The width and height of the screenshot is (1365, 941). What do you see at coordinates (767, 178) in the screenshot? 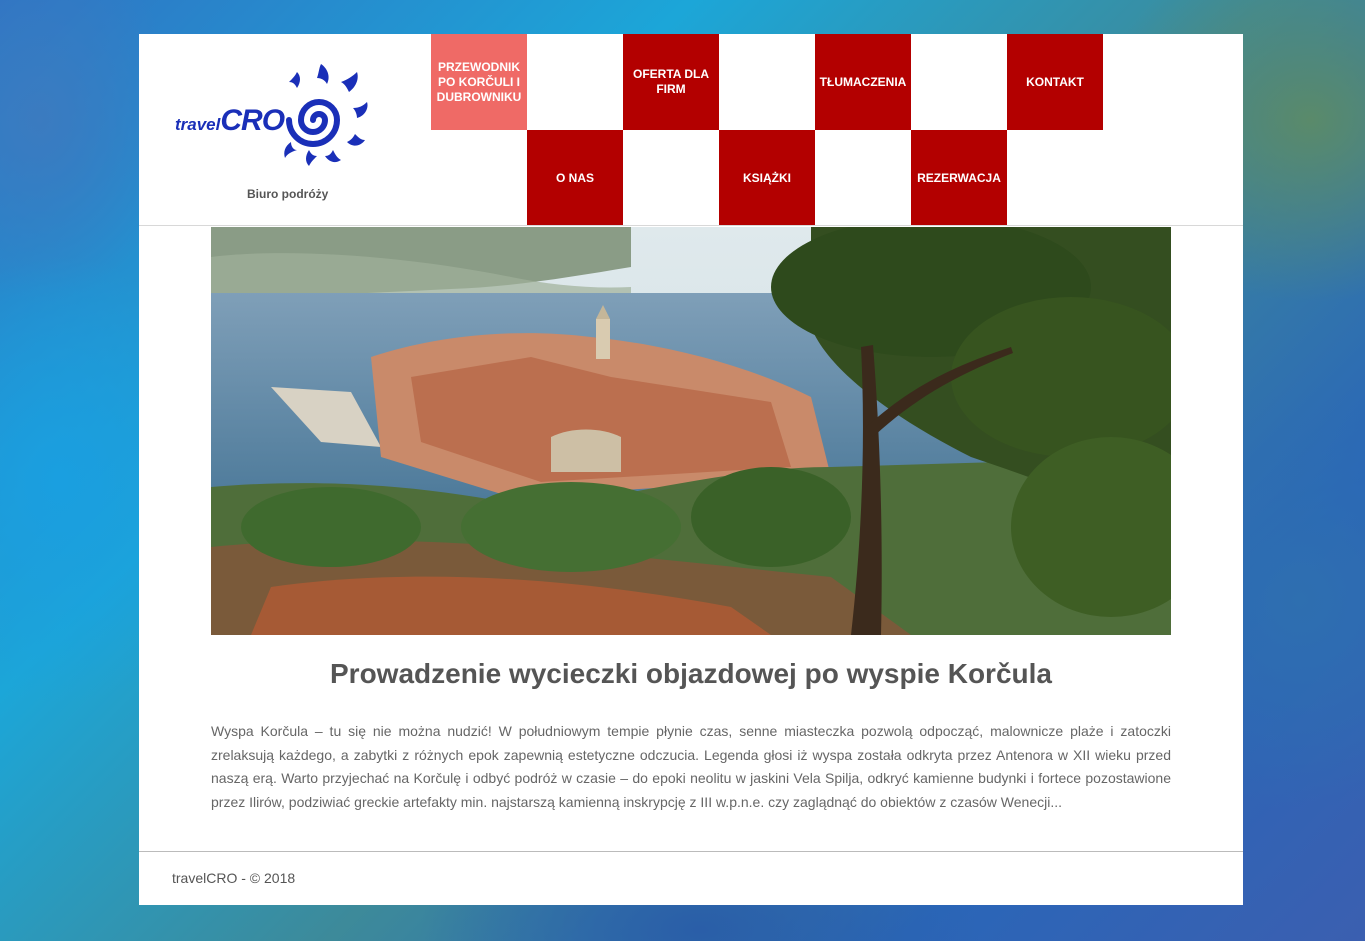
I see `nav-item-ksiazki: KSIĄŻKI` at bounding box center [767, 178].